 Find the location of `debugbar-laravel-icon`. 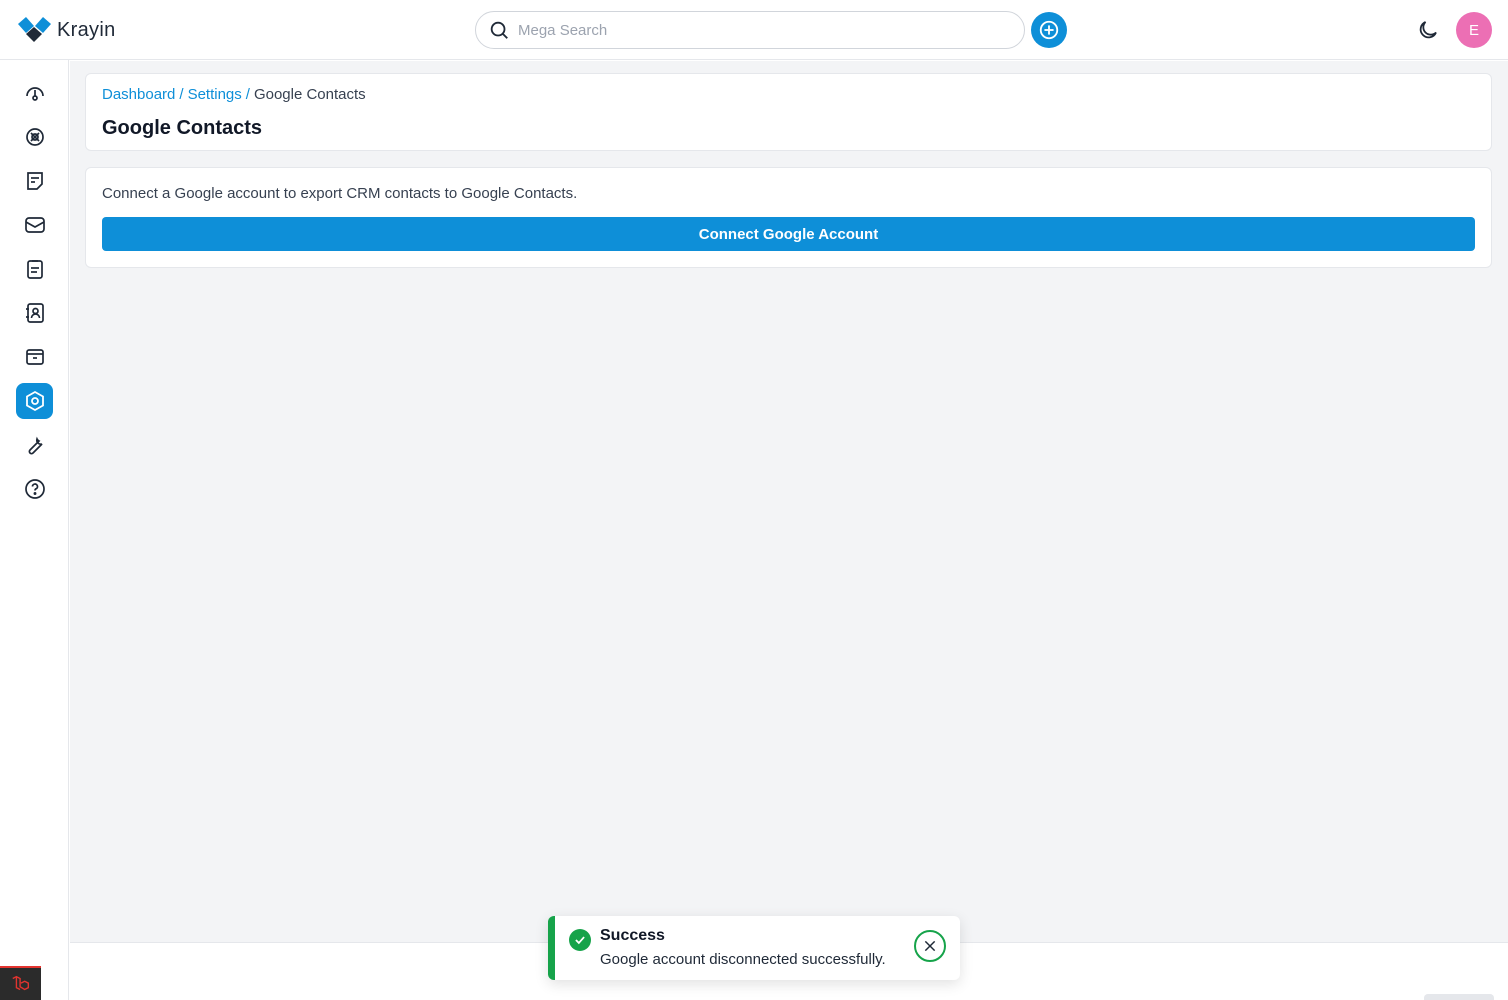

debugbar-laravel-icon is located at coordinates (20, 983).